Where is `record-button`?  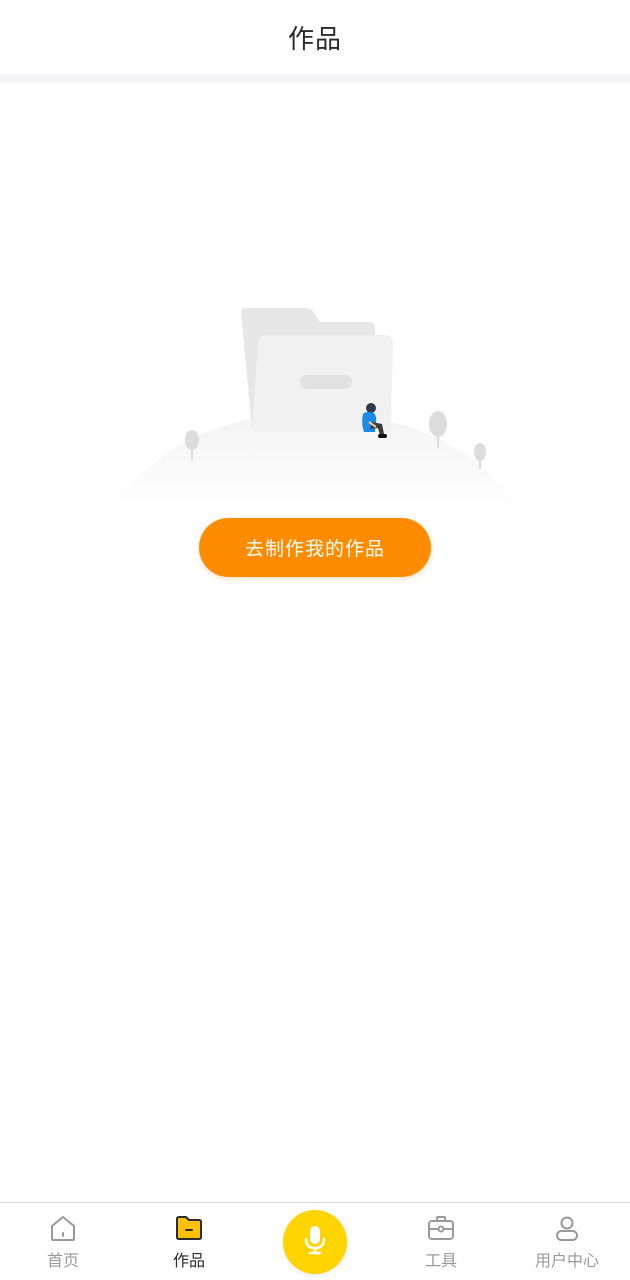 record-button is located at coordinates (315, 1242).